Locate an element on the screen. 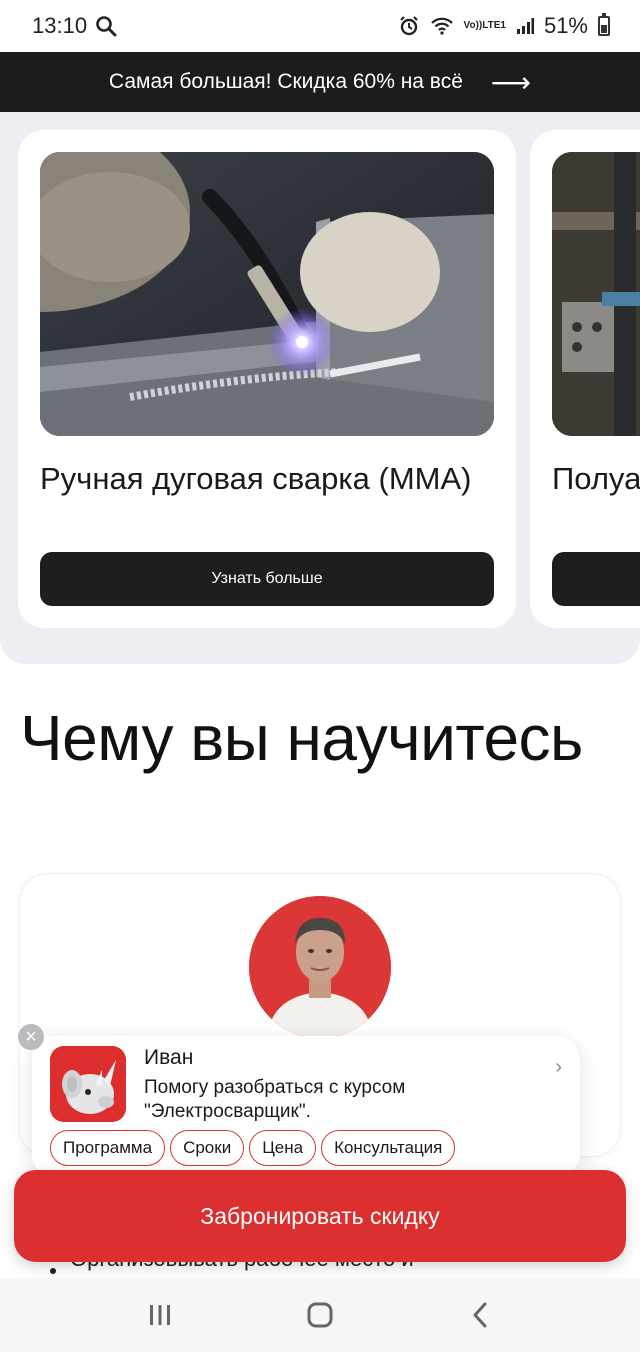 This screenshot has height=1352, width=640. chat-agent-name: Иван is located at coordinates (169, 1057).